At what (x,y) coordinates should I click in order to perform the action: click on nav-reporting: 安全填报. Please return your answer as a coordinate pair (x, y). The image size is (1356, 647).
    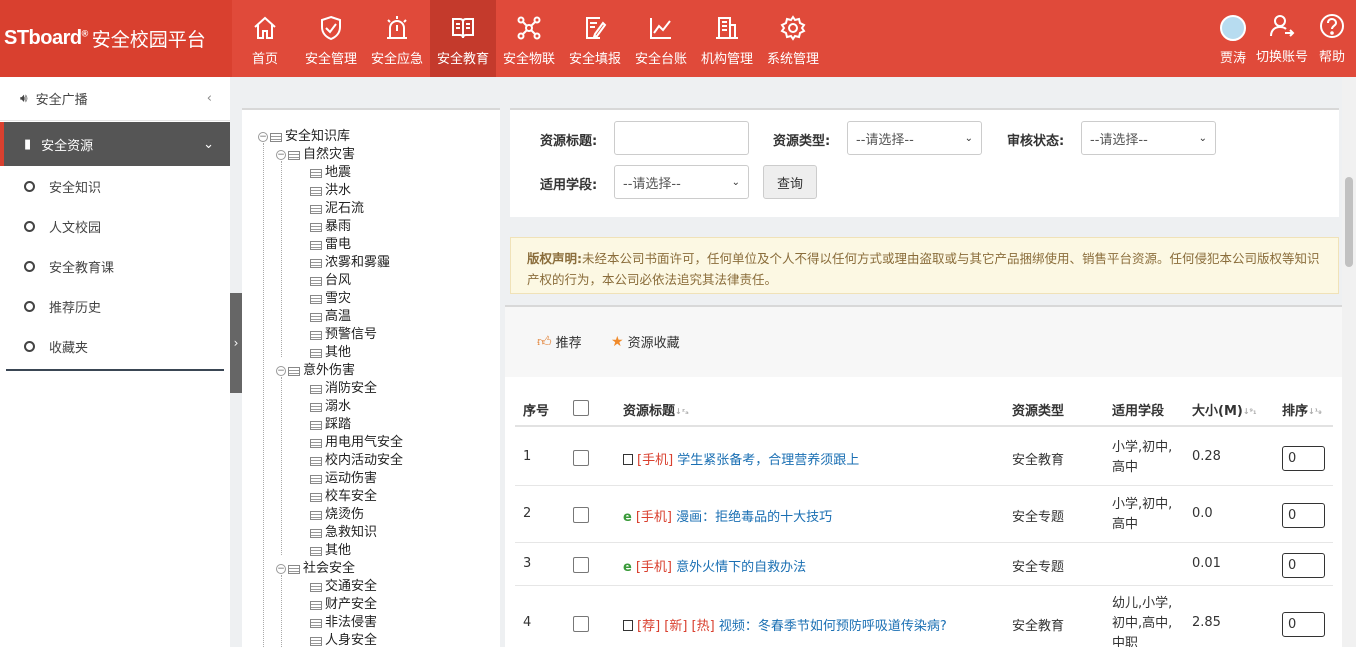
    Looking at the image, I should click on (595, 38).